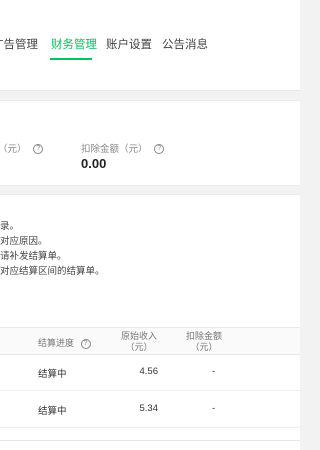 The image size is (320, 450). Describe the element at coordinates (129, 44) in the screenshot. I see `tab-account-settings: 账户设置` at that location.